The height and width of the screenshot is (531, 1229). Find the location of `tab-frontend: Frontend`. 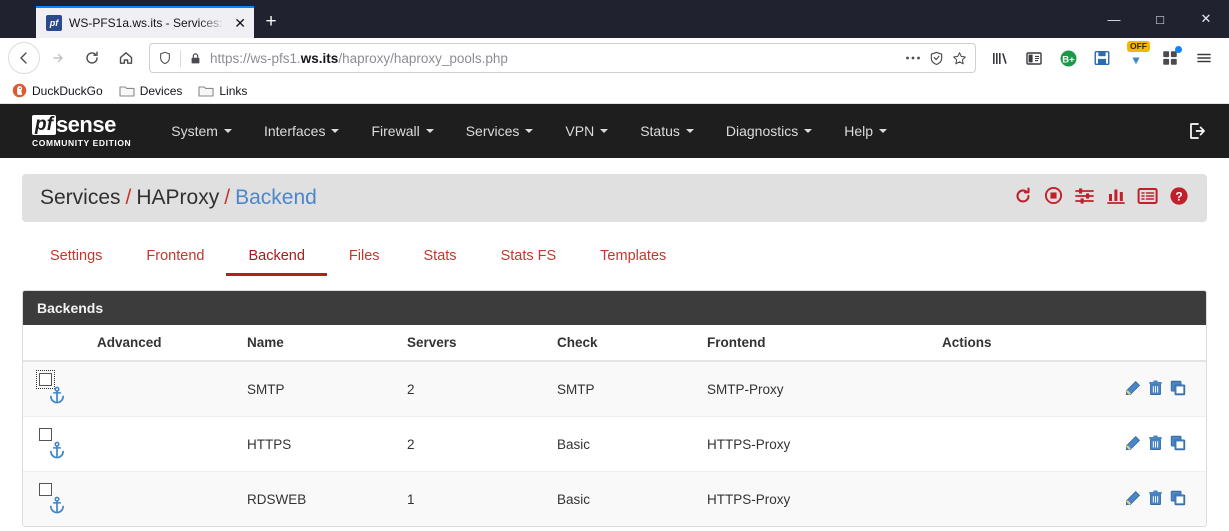

tab-frontend: Frontend is located at coordinates (175, 257).